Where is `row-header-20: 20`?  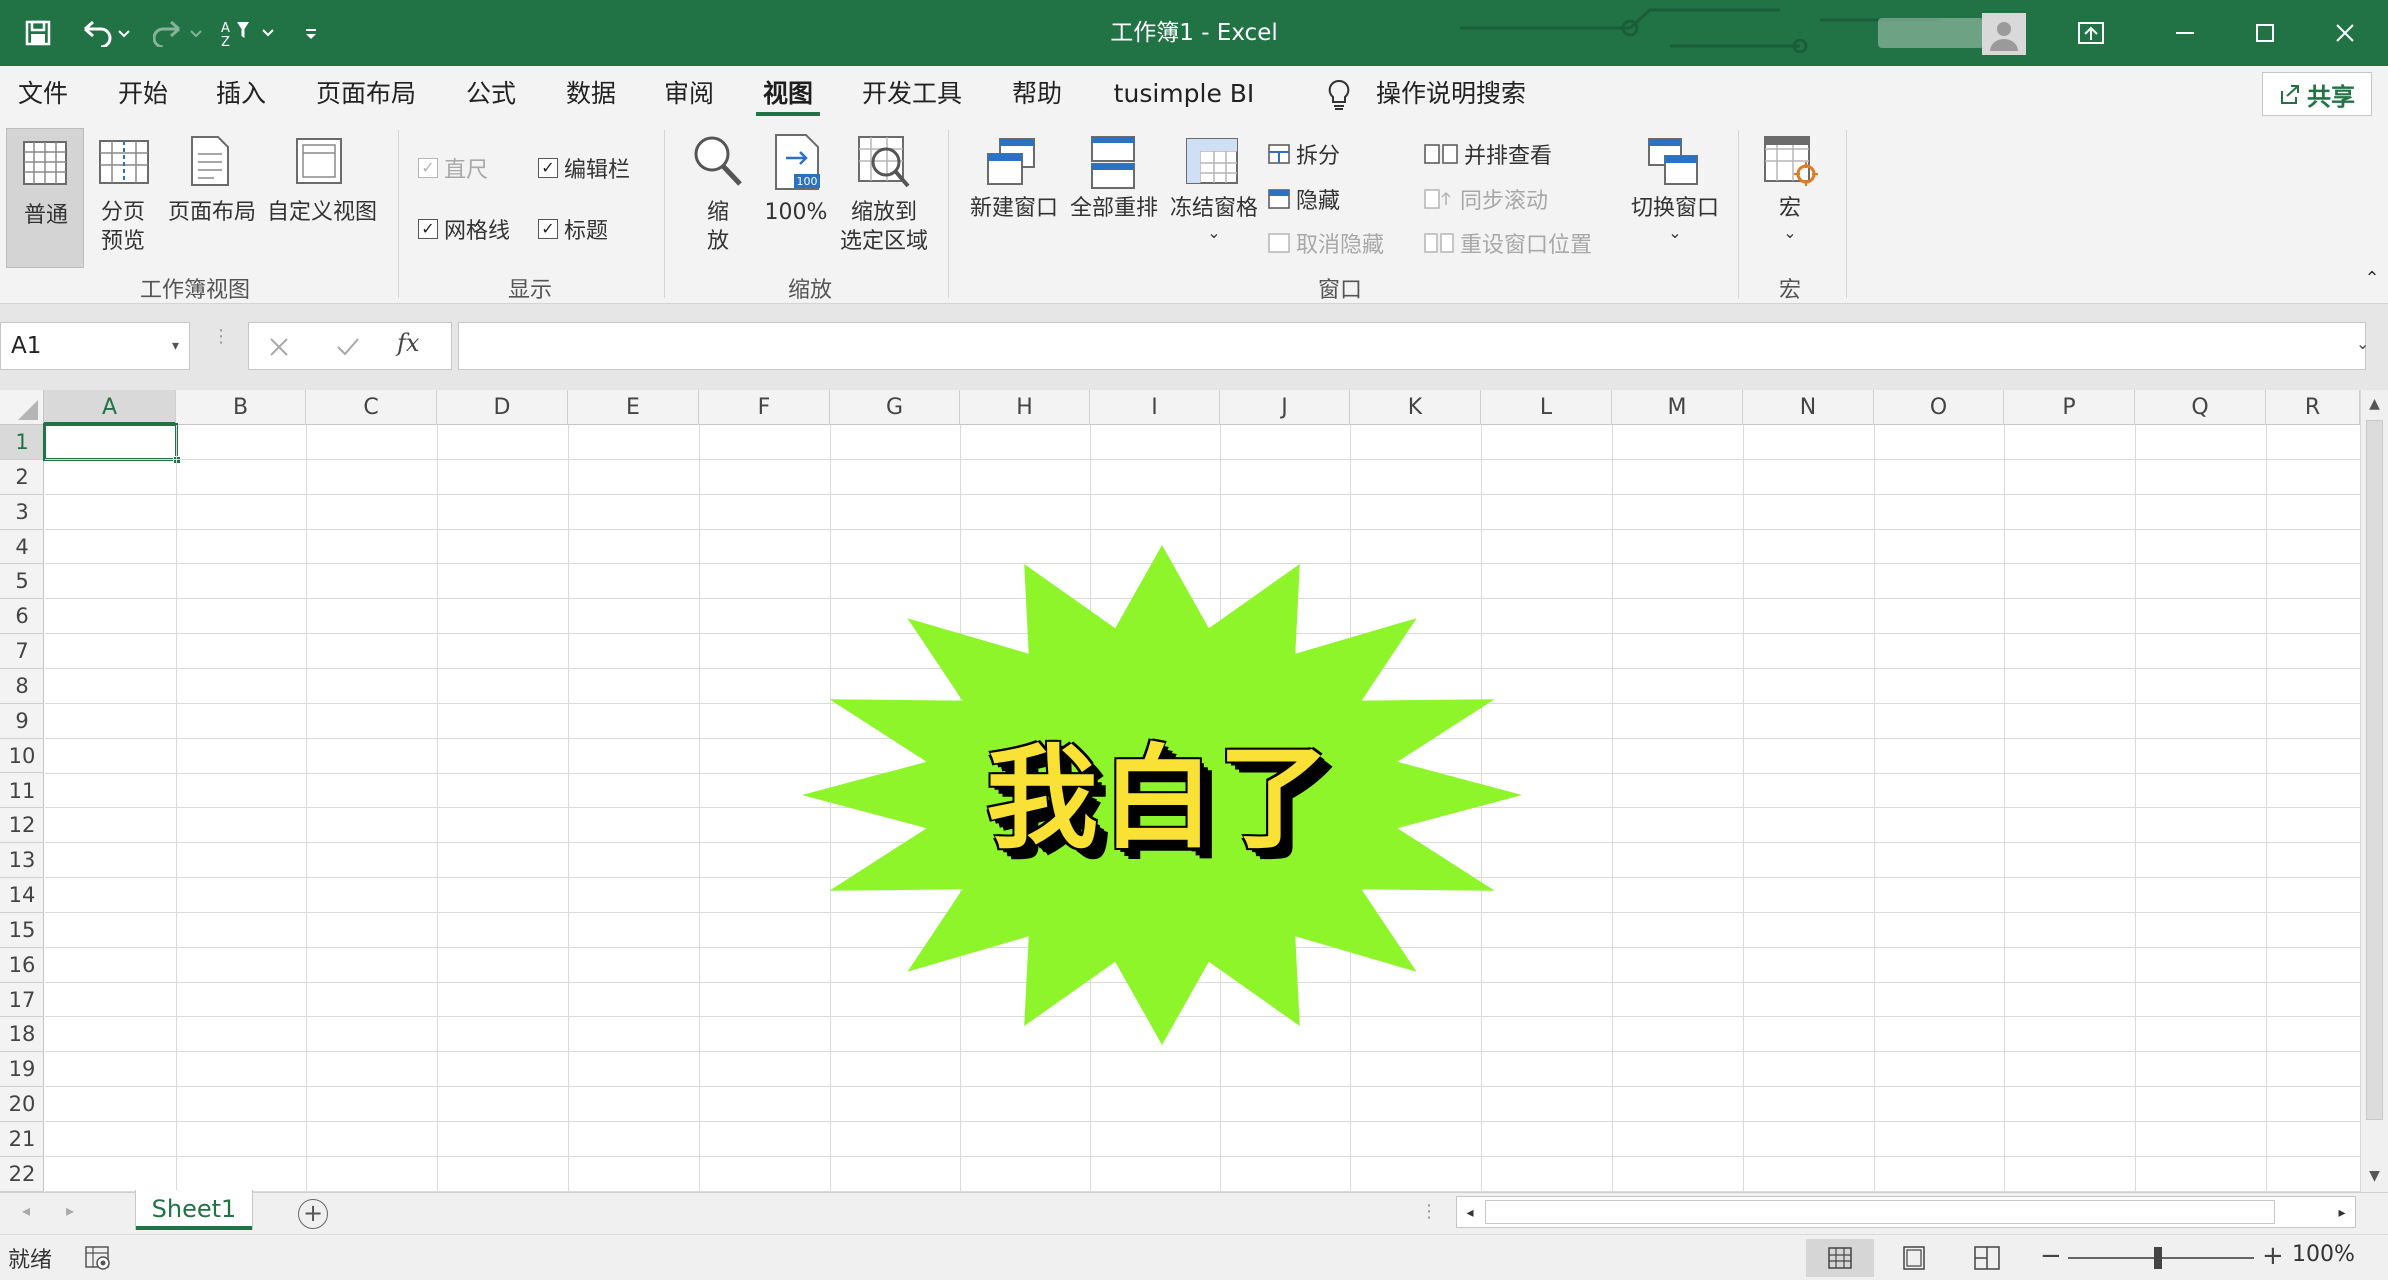
row-header-20: 20 is located at coordinates (22, 1104).